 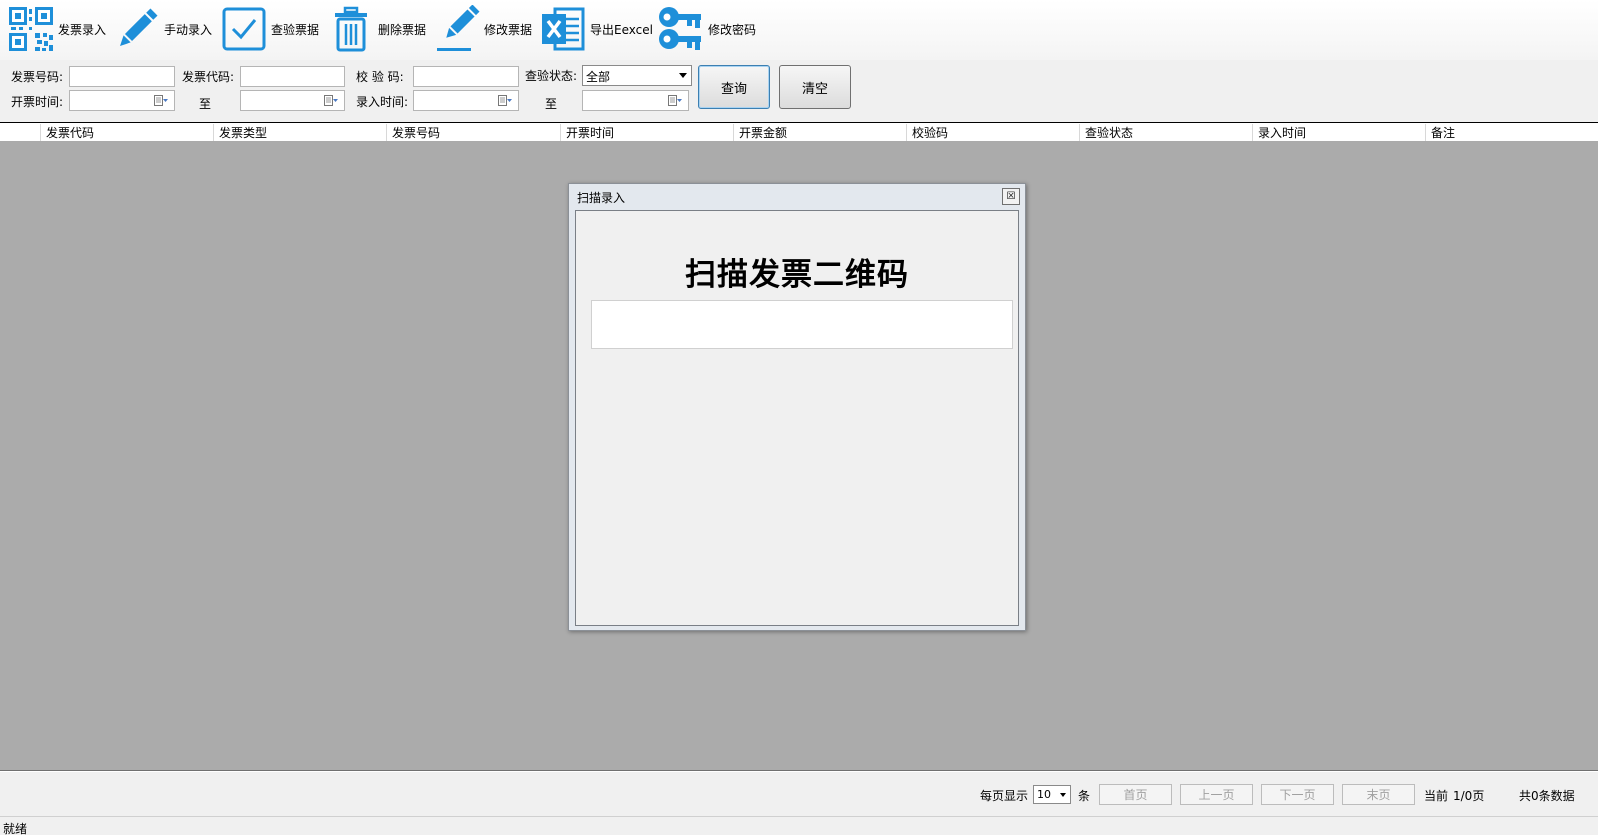 I want to click on column-header-invoice-type: 发票类型, so click(x=240, y=132).